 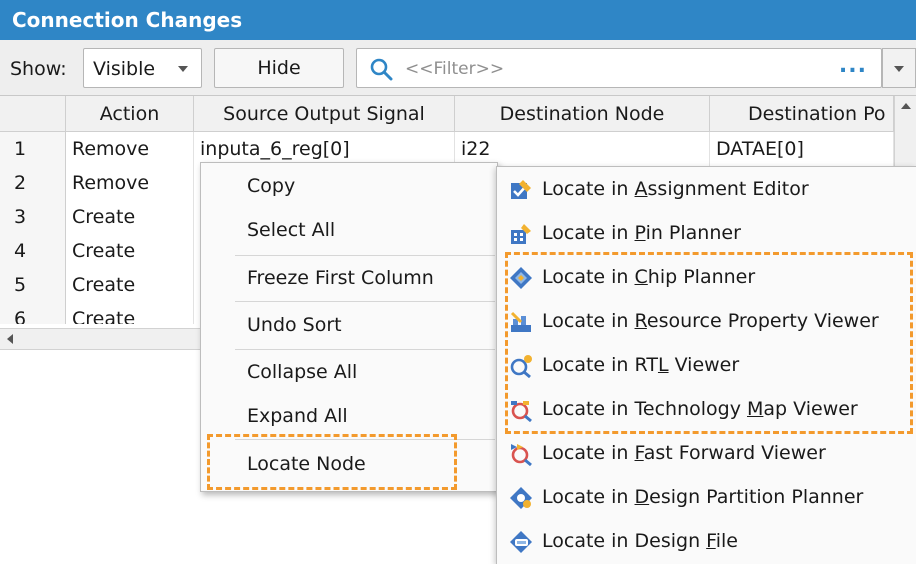 What do you see at coordinates (33, 149) in the screenshot?
I see `row-number: 1` at bounding box center [33, 149].